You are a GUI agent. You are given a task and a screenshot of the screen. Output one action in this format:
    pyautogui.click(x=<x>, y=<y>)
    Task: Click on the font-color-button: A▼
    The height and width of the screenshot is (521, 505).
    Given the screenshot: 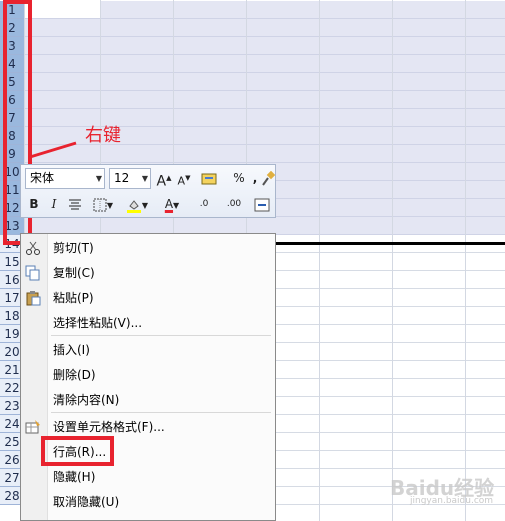 What is the action you would take?
    pyautogui.click(x=172, y=204)
    